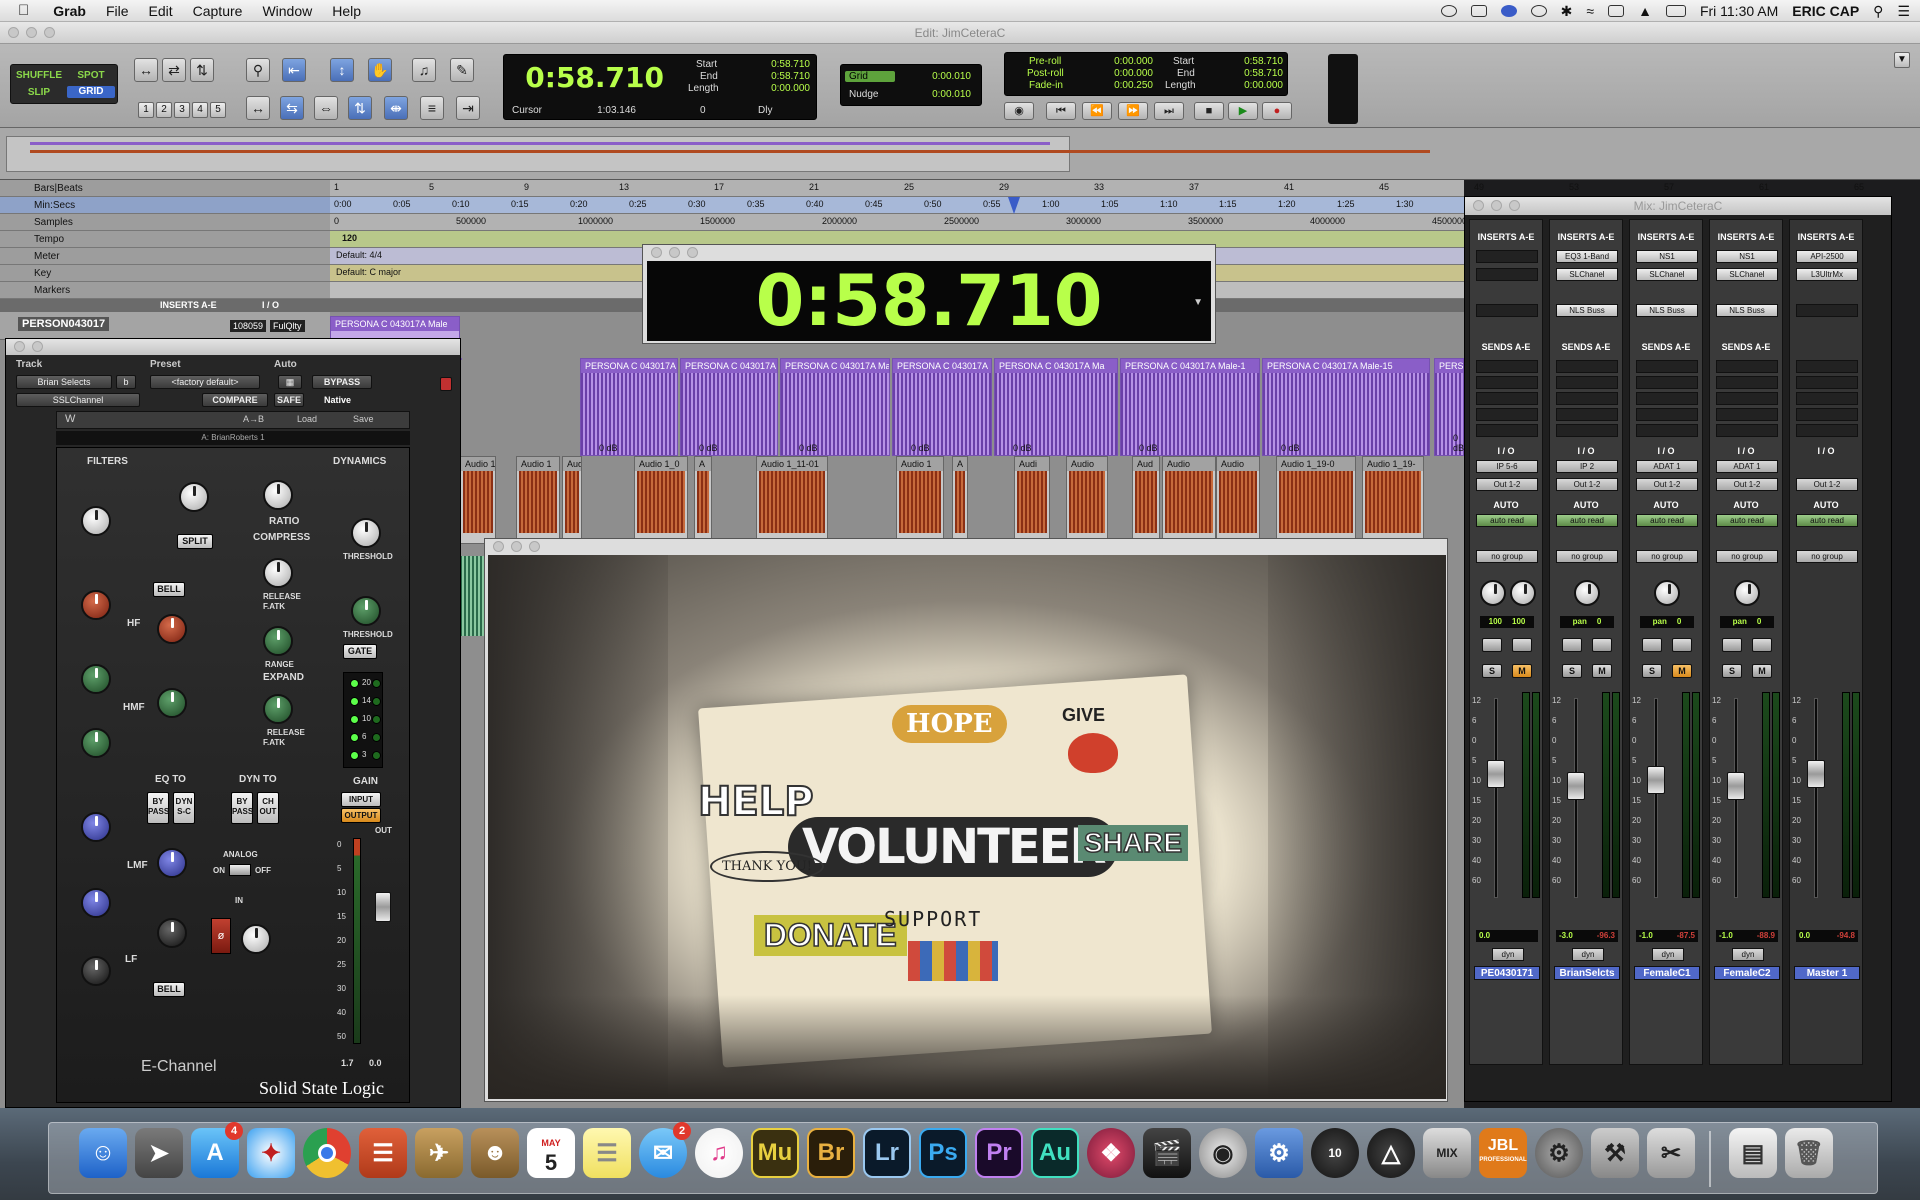 The height and width of the screenshot is (1200, 1920). What do you see at coordinates (1507, 466) in the screenshot?
I see `input-selector: IP 5-6` at bounding box center [1507, 466].